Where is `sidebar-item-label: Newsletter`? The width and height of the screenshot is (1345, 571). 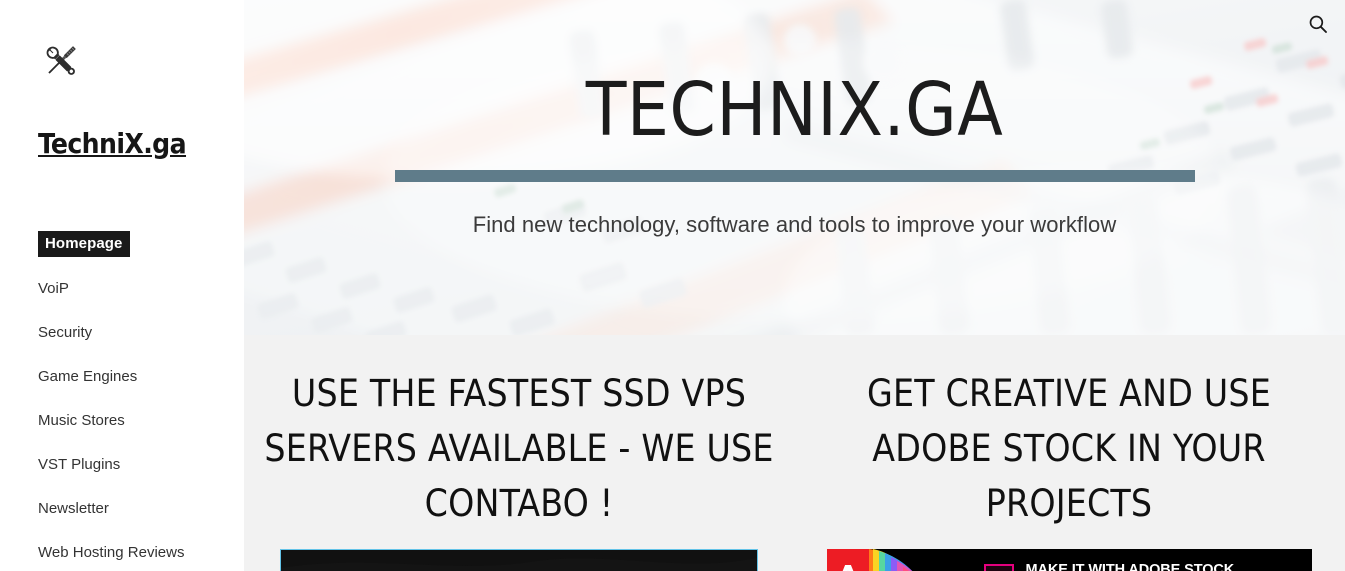 sidebar-item-label: Newsletter is located at coordinates (73, 508).